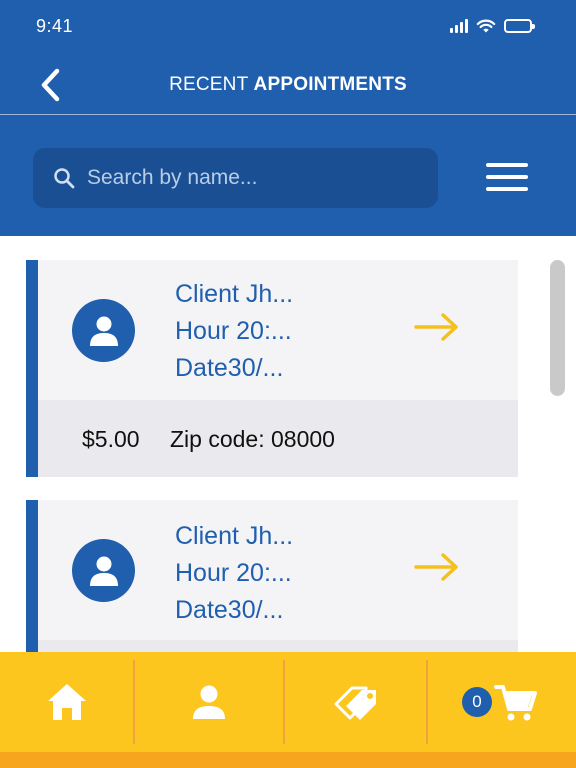 The image size is (576, 768). I want to click on status-bar: 9:41, so click(288, 27).